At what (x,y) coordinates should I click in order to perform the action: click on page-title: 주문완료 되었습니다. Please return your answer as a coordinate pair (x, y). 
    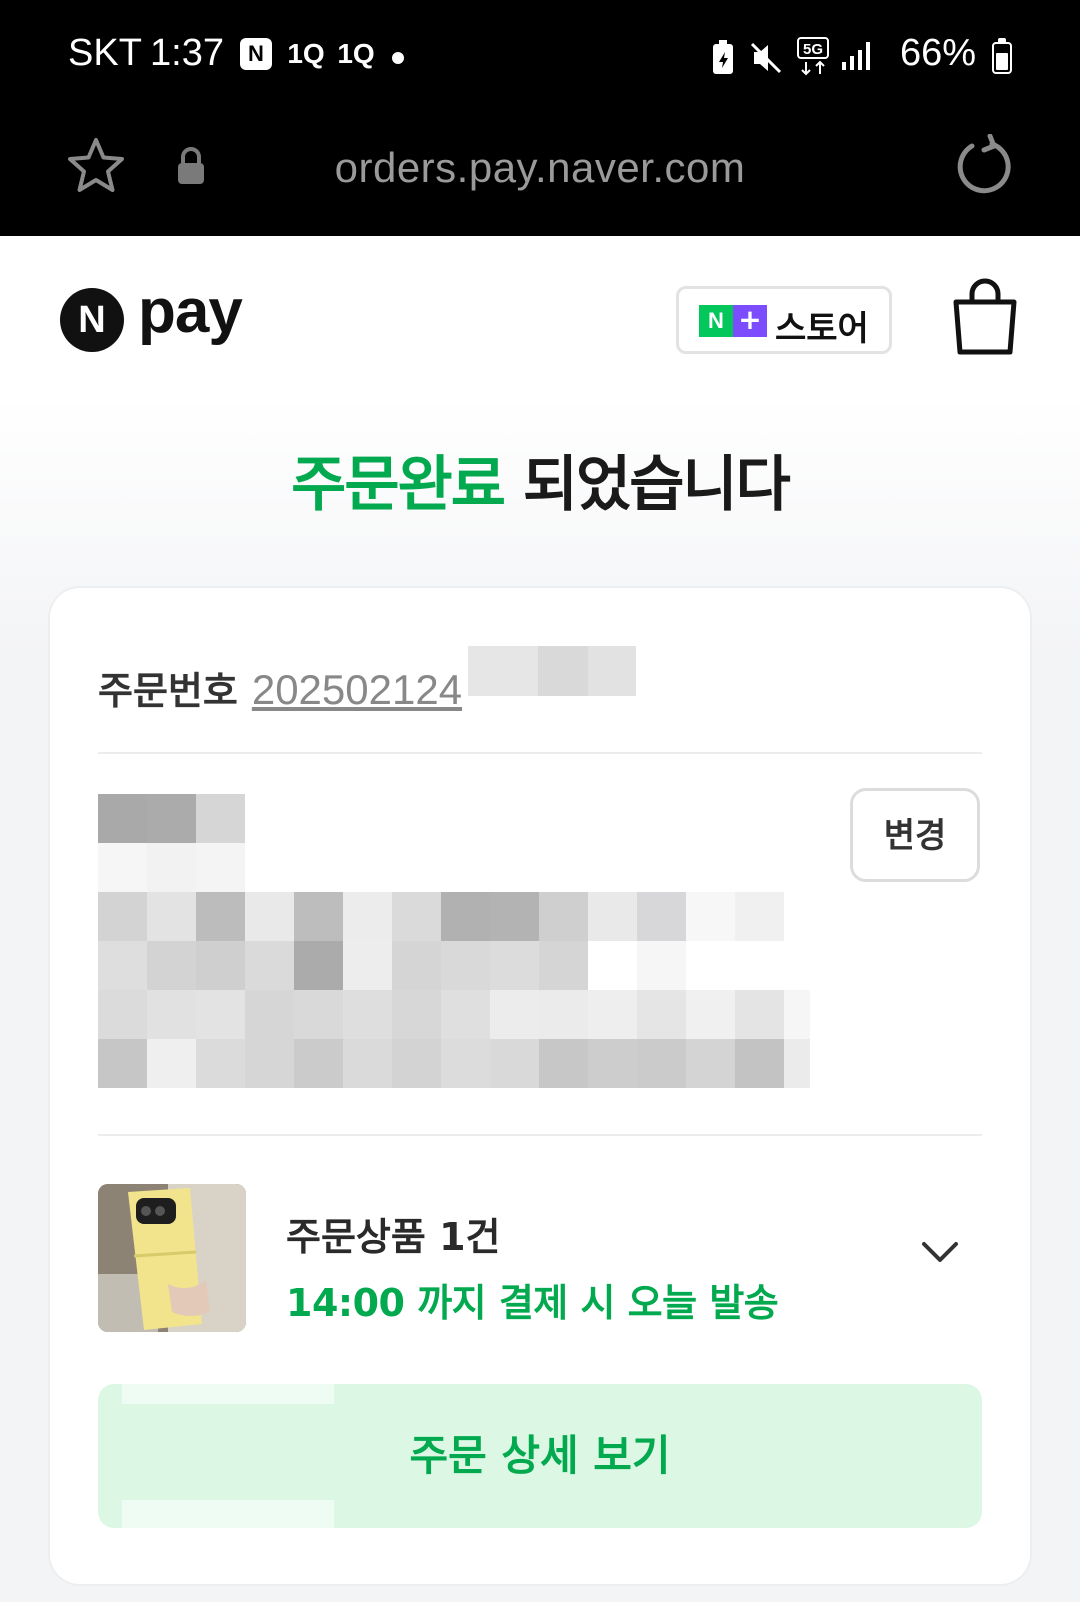
    Looking at the image, I should click on (540, 479).